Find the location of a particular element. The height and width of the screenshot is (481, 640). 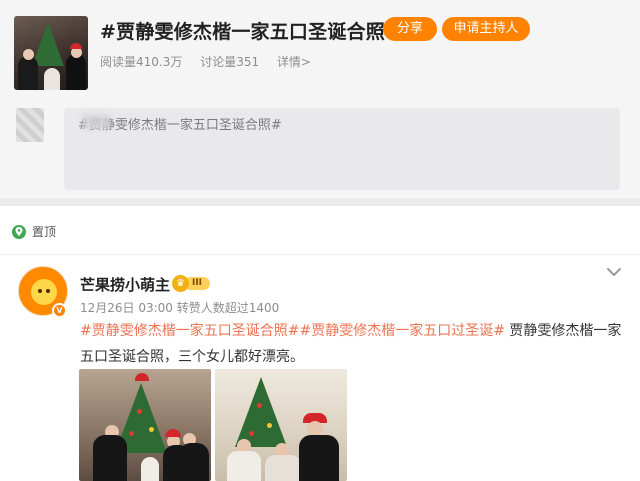

cover-tree-shape is located at coordinates (48, 44).